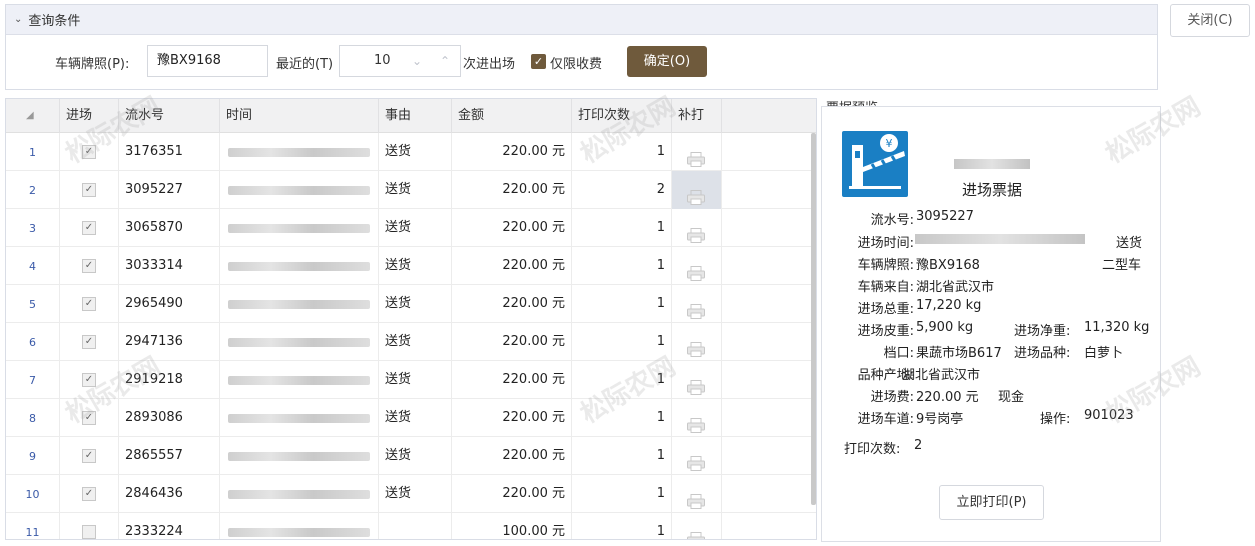 The image size is (1255, 546). Describe the element at coordinates (1117, 327) in the screenshot. I see `net-value: 11,320 kg` at that location.